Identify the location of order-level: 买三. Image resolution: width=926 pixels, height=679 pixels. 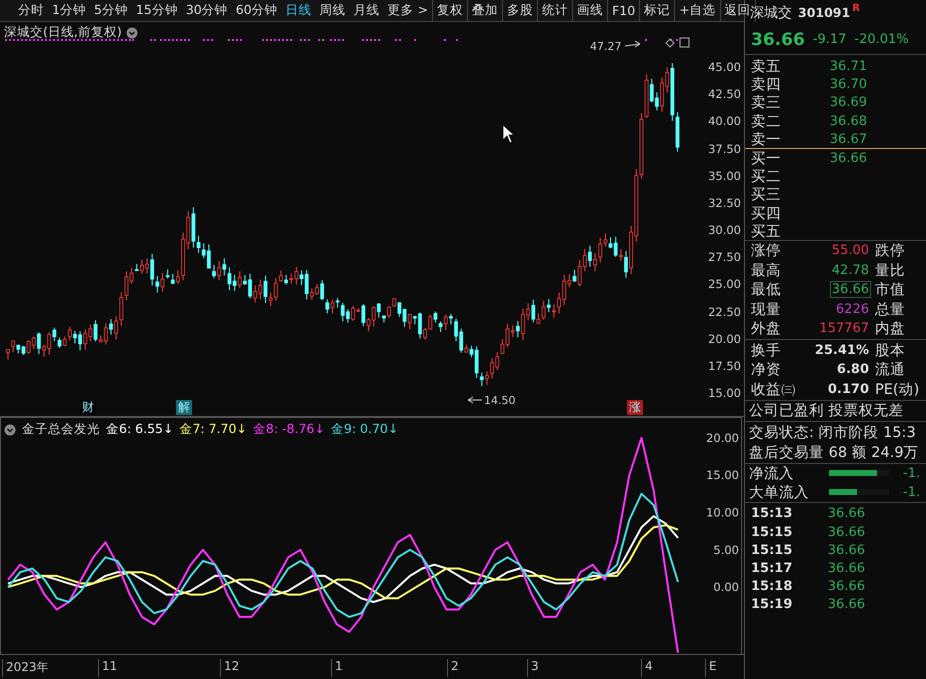
(766, 195).